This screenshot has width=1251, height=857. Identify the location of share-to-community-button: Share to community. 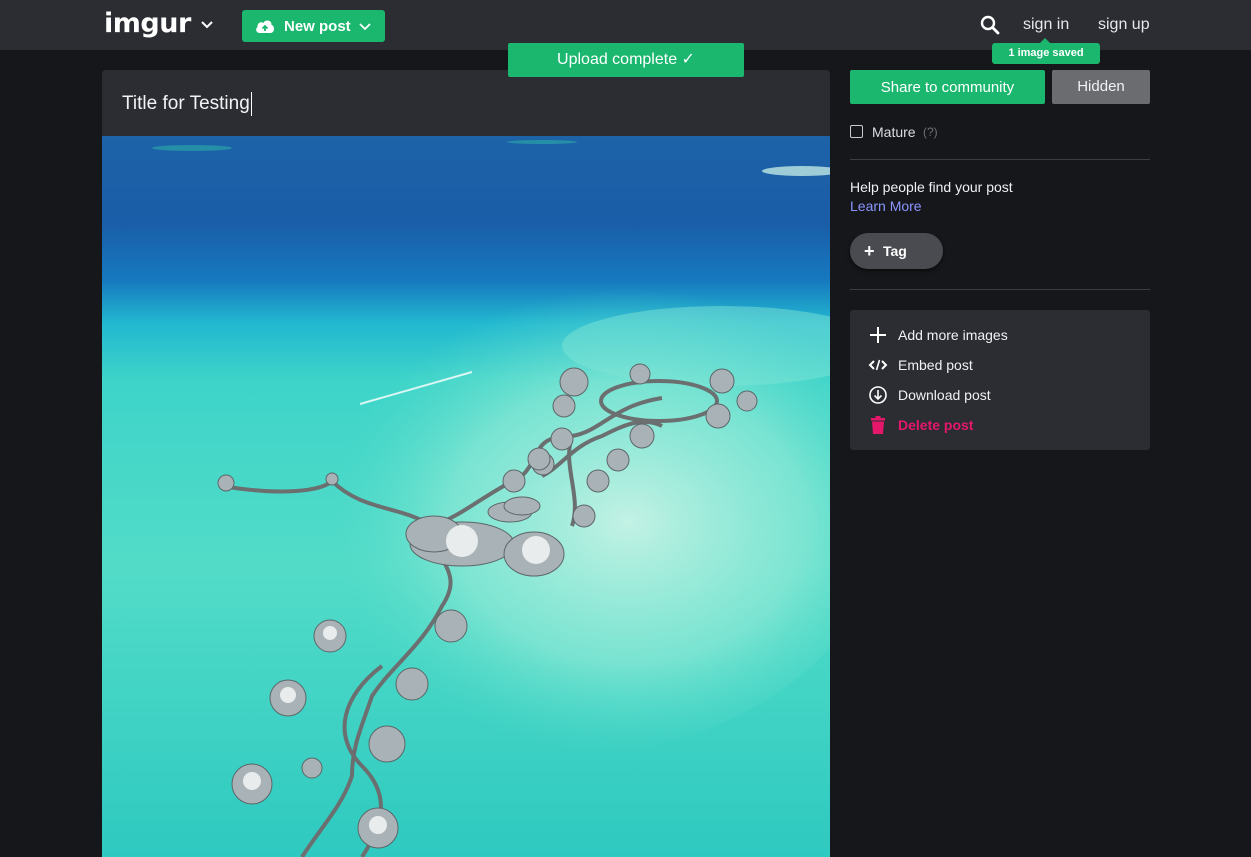
(947, 87).